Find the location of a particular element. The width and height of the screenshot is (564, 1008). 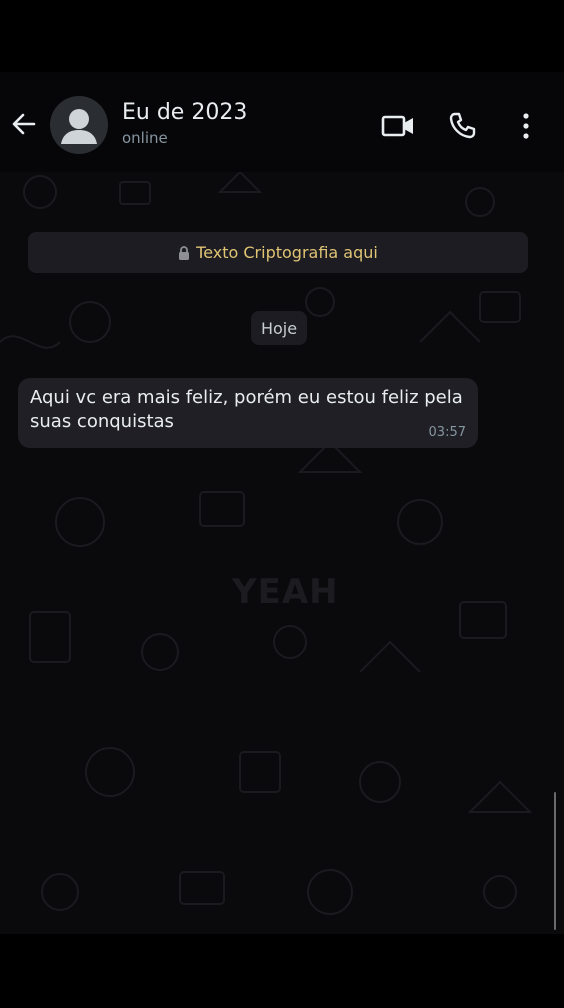

date-separator: Hoje is located at coordinates (279, 328).